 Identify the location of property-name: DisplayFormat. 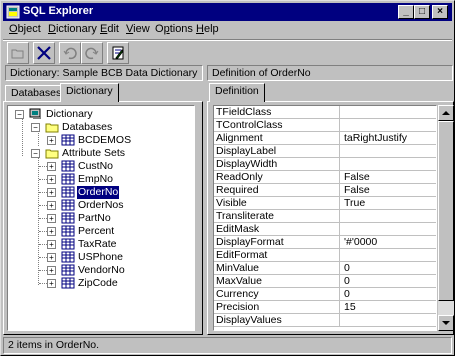
(278, 242).